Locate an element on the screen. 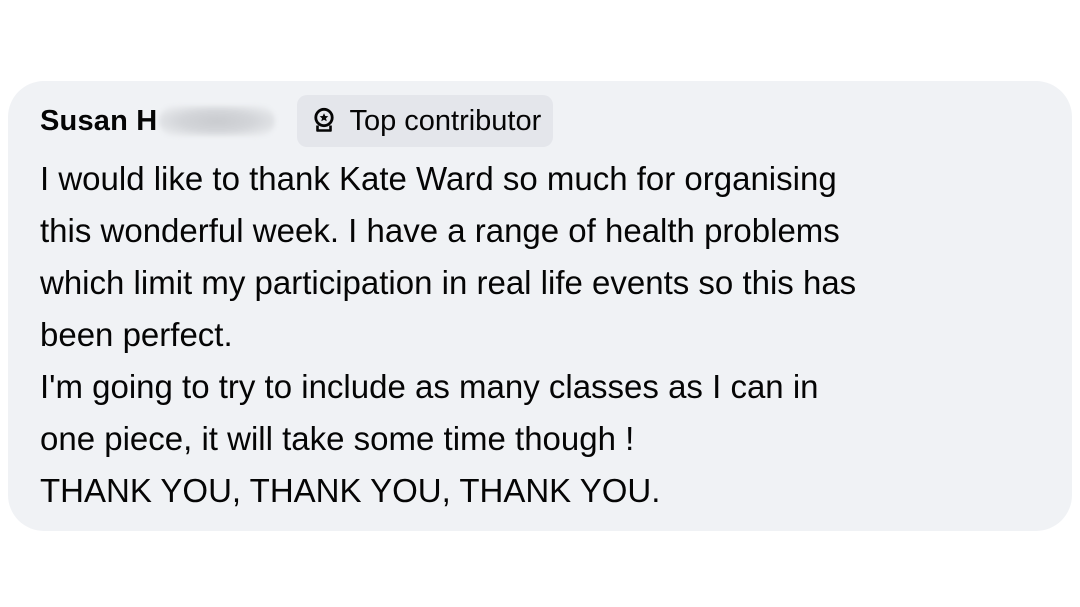  comment-line: THANK YOU, THANK YOU, THANK YOU. is located at coordinates (350, 490).